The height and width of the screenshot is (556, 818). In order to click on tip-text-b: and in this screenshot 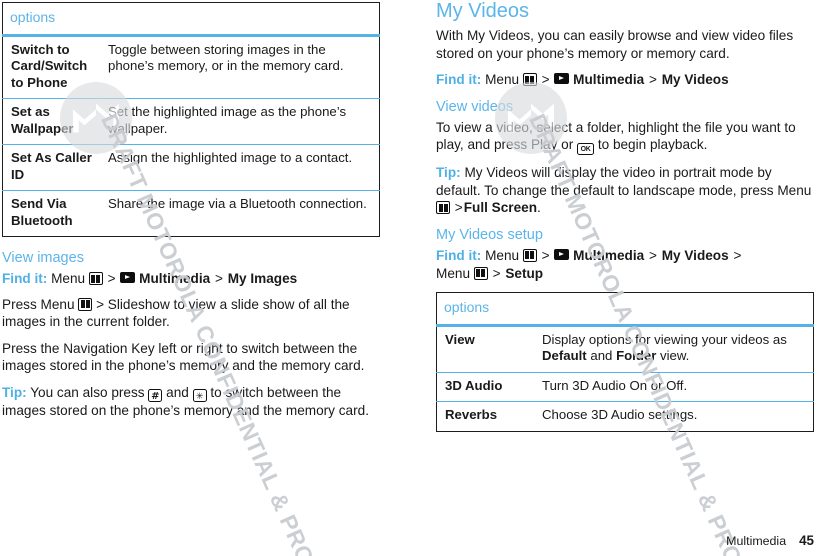, I will do `click(177, 392)`.